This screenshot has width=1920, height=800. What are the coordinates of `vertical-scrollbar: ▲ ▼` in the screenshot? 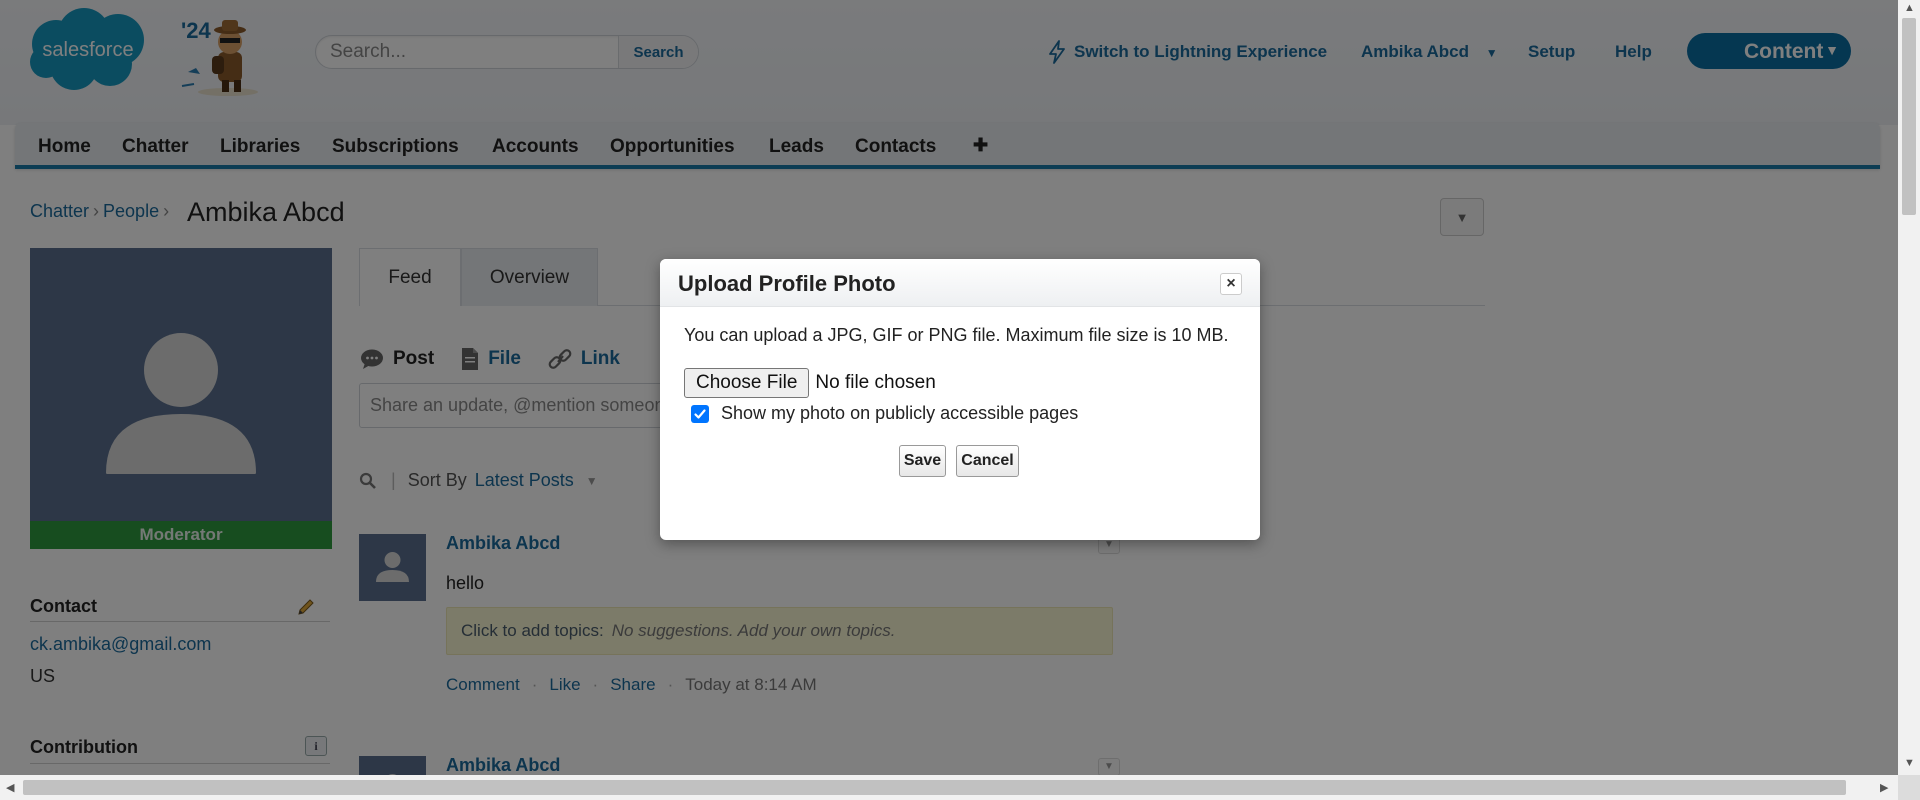 It's located at (1909, 387).